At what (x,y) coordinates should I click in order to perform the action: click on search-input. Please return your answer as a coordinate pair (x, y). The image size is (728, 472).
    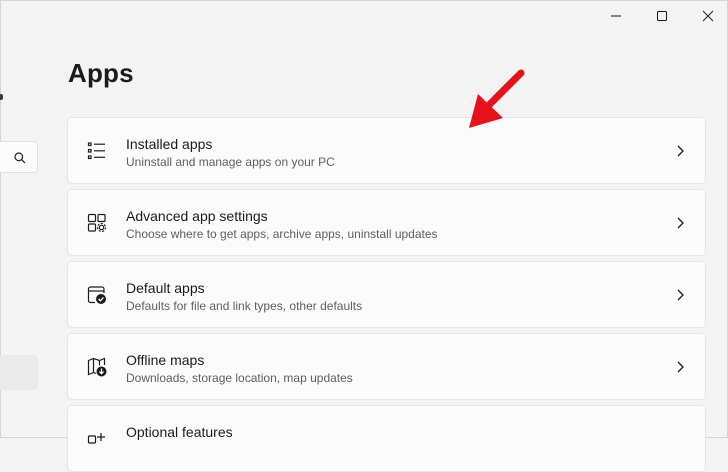
    Looking at the image, I should click on (19, 157).